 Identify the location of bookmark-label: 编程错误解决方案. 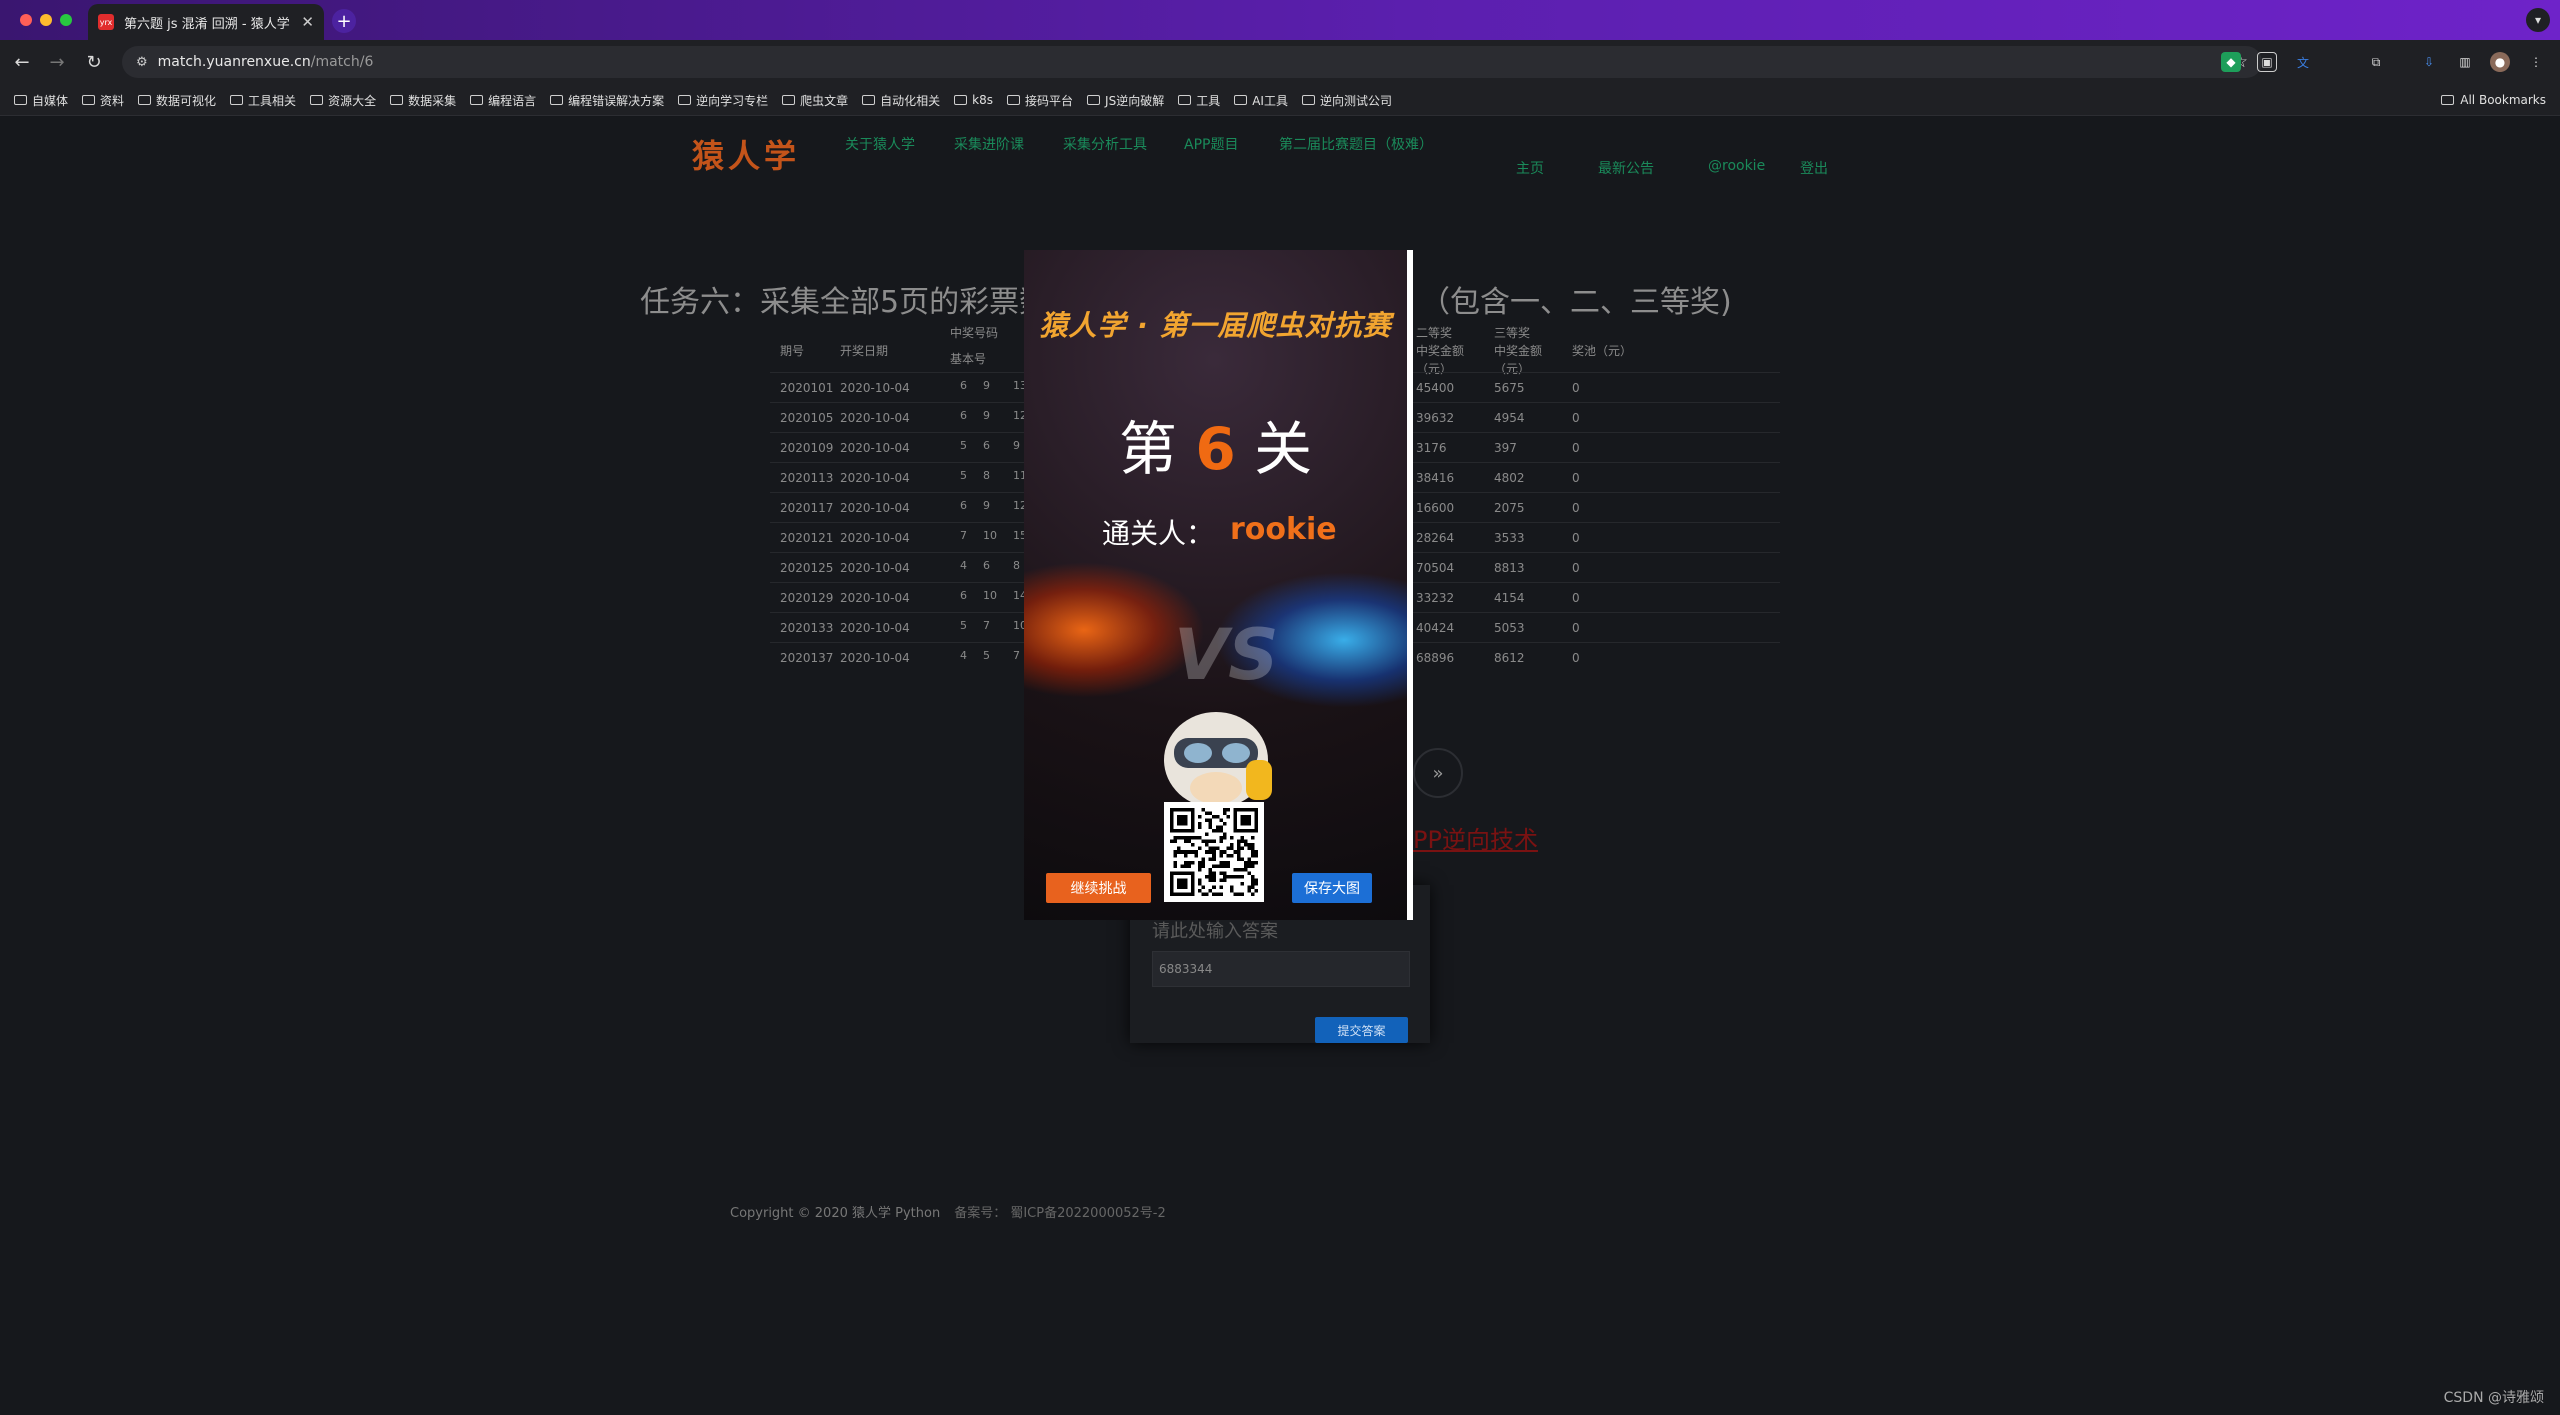
(616, 100).